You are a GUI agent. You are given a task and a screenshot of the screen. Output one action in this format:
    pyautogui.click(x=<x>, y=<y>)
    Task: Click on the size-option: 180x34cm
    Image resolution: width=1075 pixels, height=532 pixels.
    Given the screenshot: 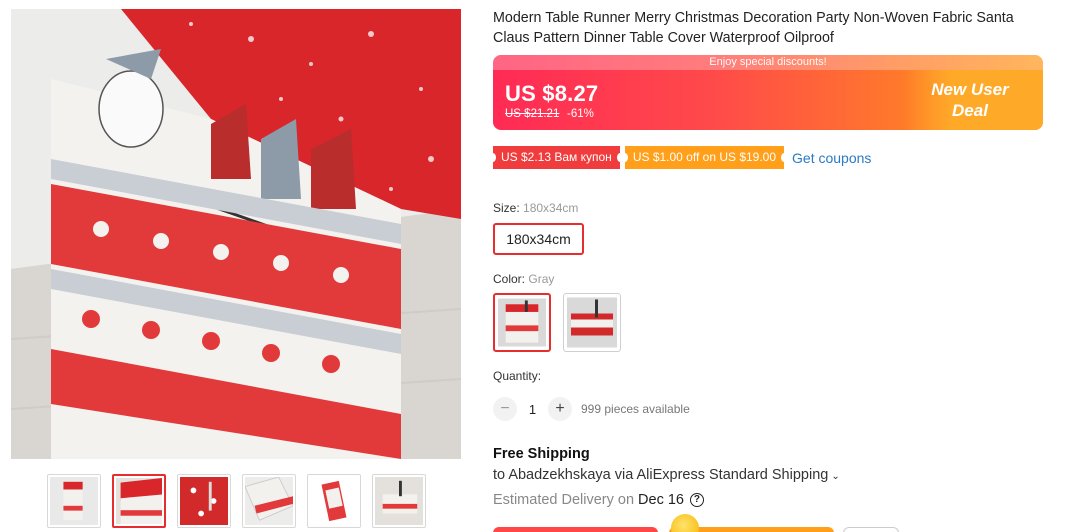 What is the action you would take?
    pyautogui.click(x=538, y=239)
    